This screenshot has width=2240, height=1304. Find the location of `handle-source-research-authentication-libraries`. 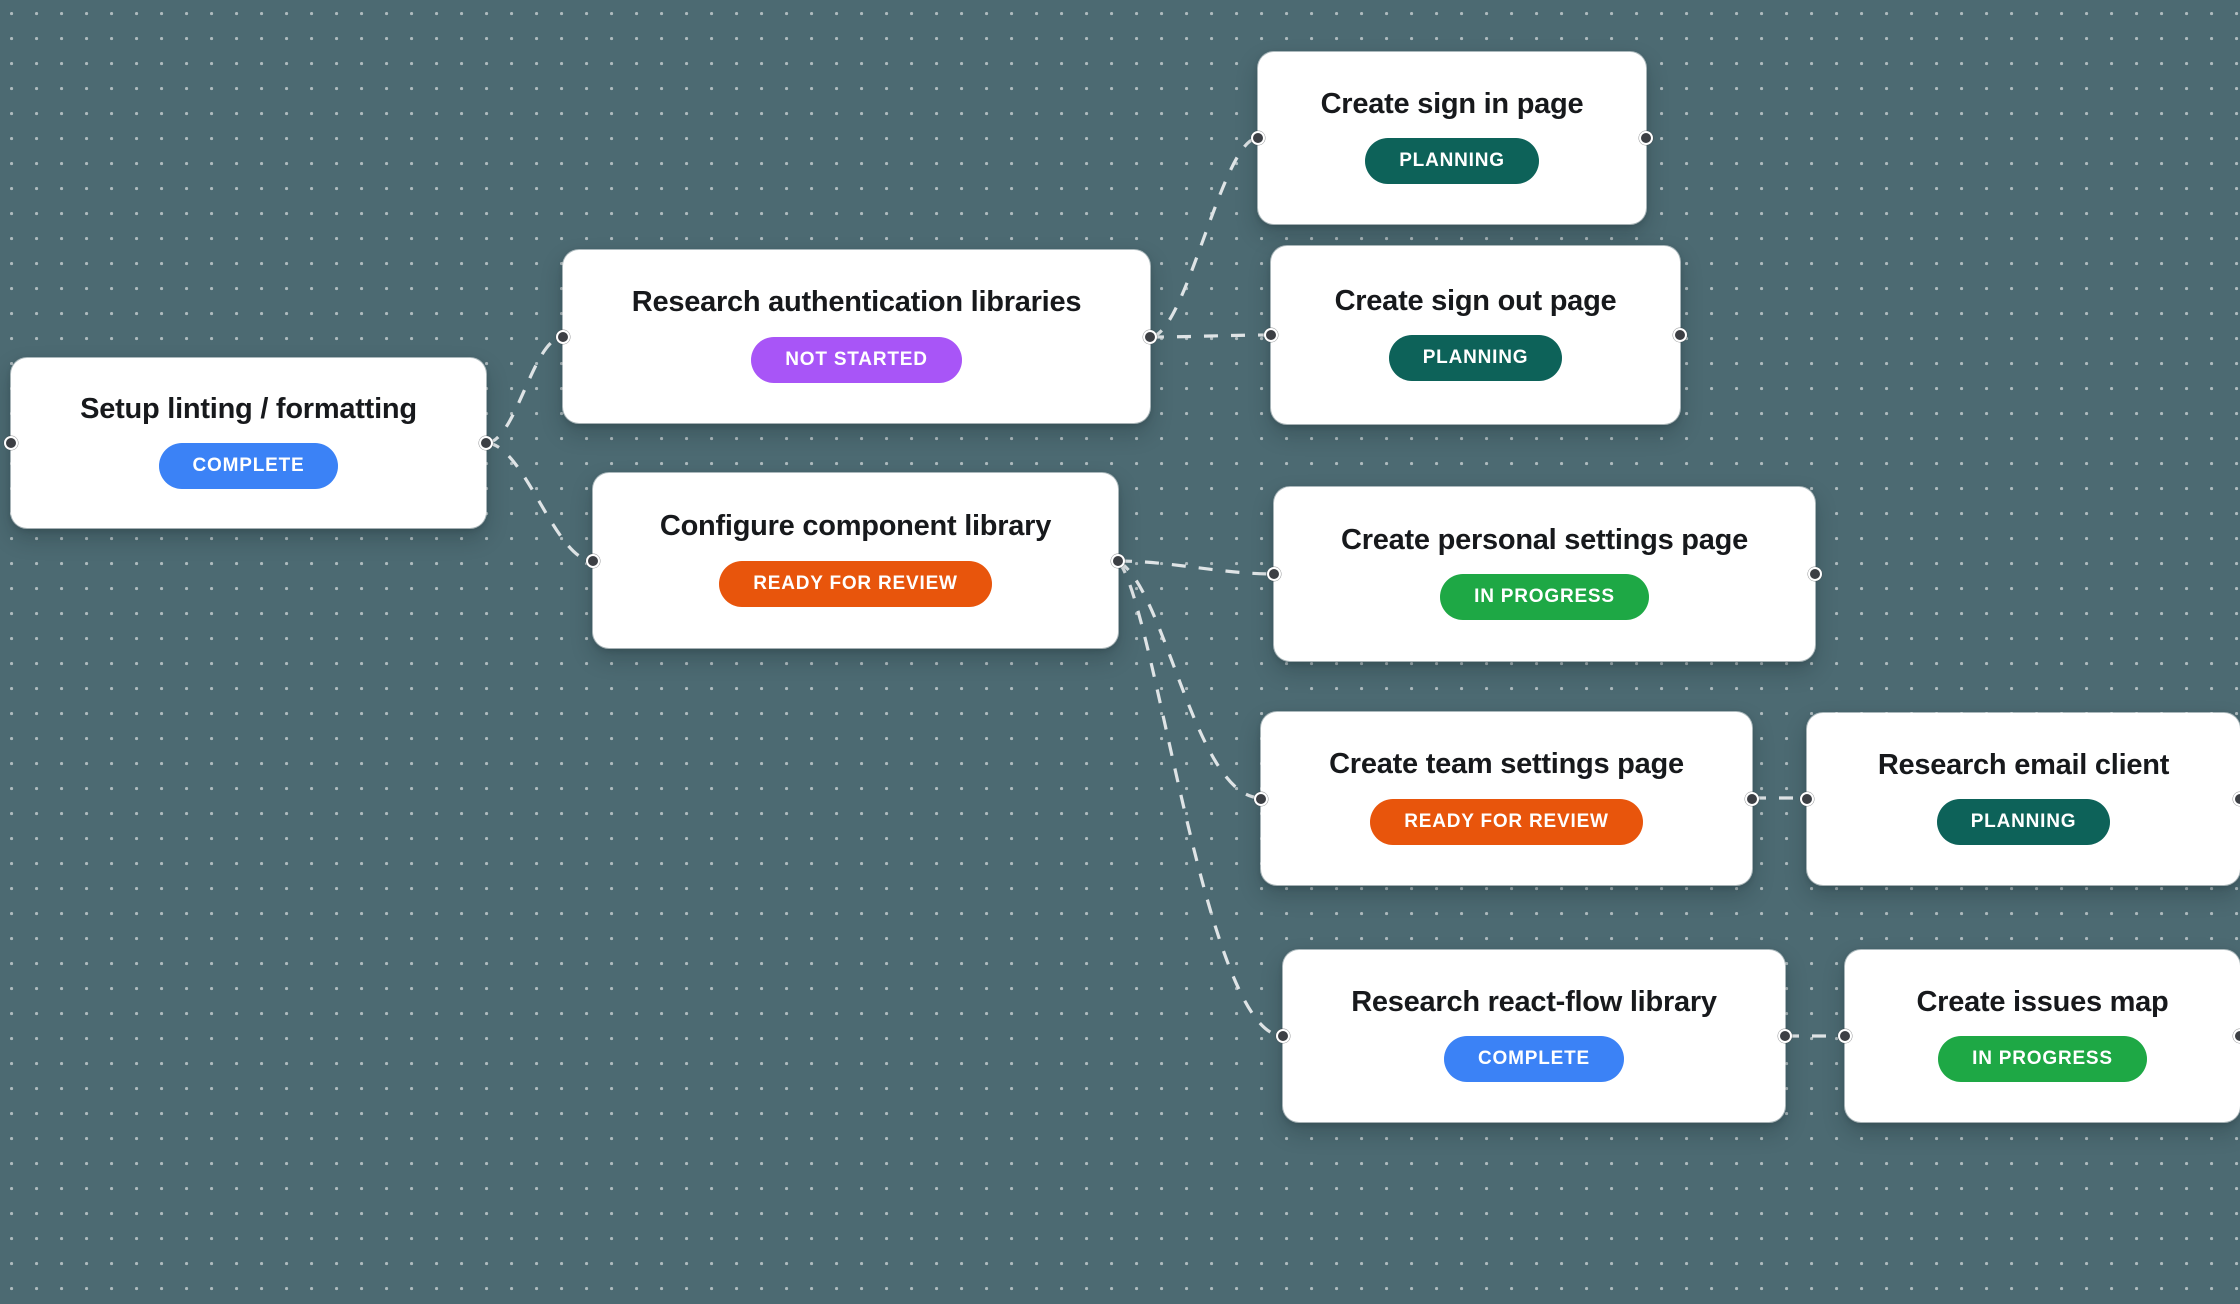

handle-source-research-authentication-libraries is located at coordinates (1150, 336).